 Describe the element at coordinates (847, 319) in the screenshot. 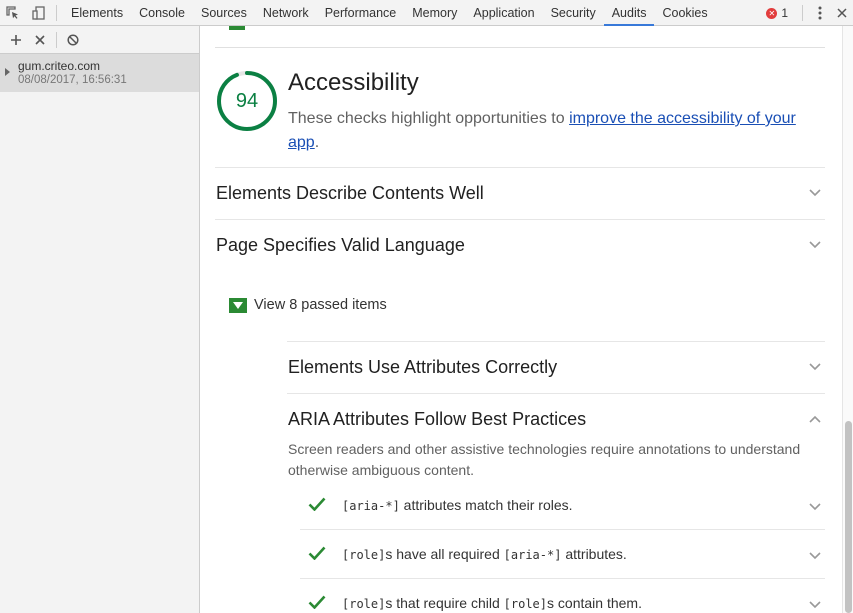

I see `main-scrollbar` at that location.